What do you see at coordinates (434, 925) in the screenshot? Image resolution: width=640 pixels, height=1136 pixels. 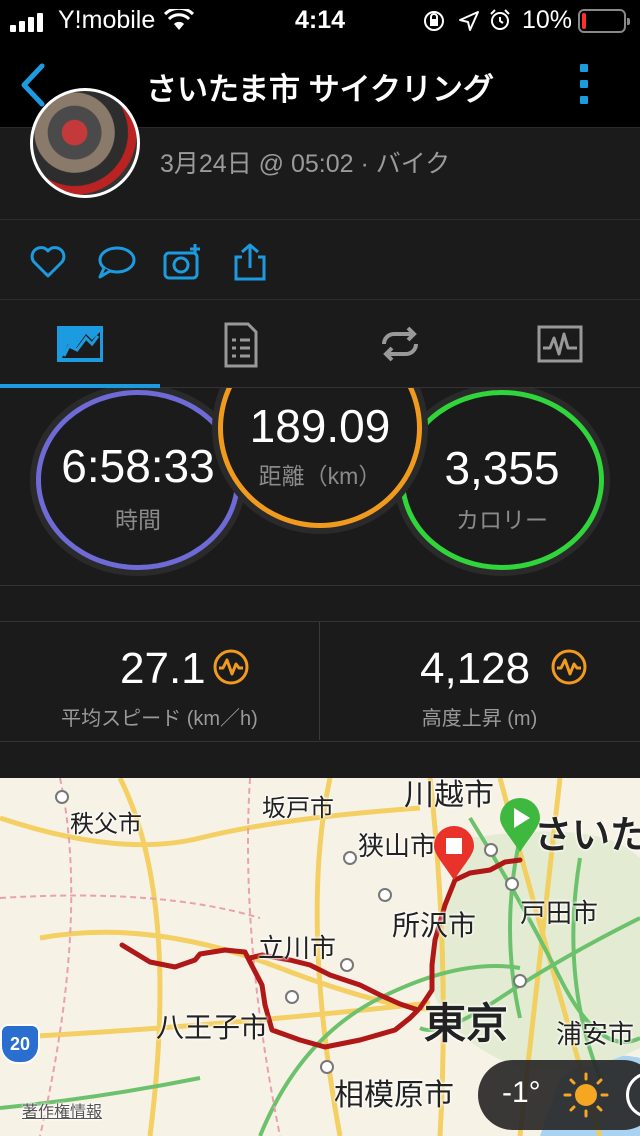 I see `map-label: 所沢市` at bounding box center [434, 925].